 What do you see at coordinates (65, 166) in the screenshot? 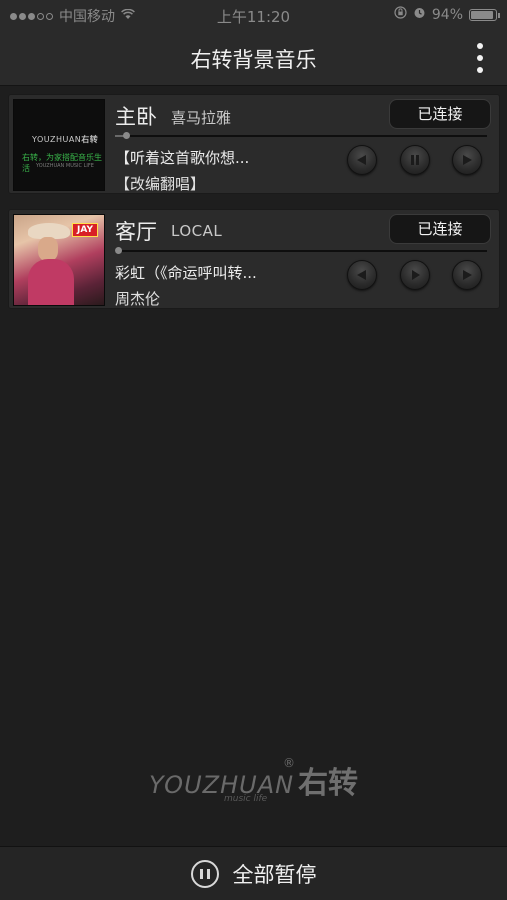
I see `cover-tiny-text: YOUZHUAN MUSIC LIFE` at bounding box center [65, 166].